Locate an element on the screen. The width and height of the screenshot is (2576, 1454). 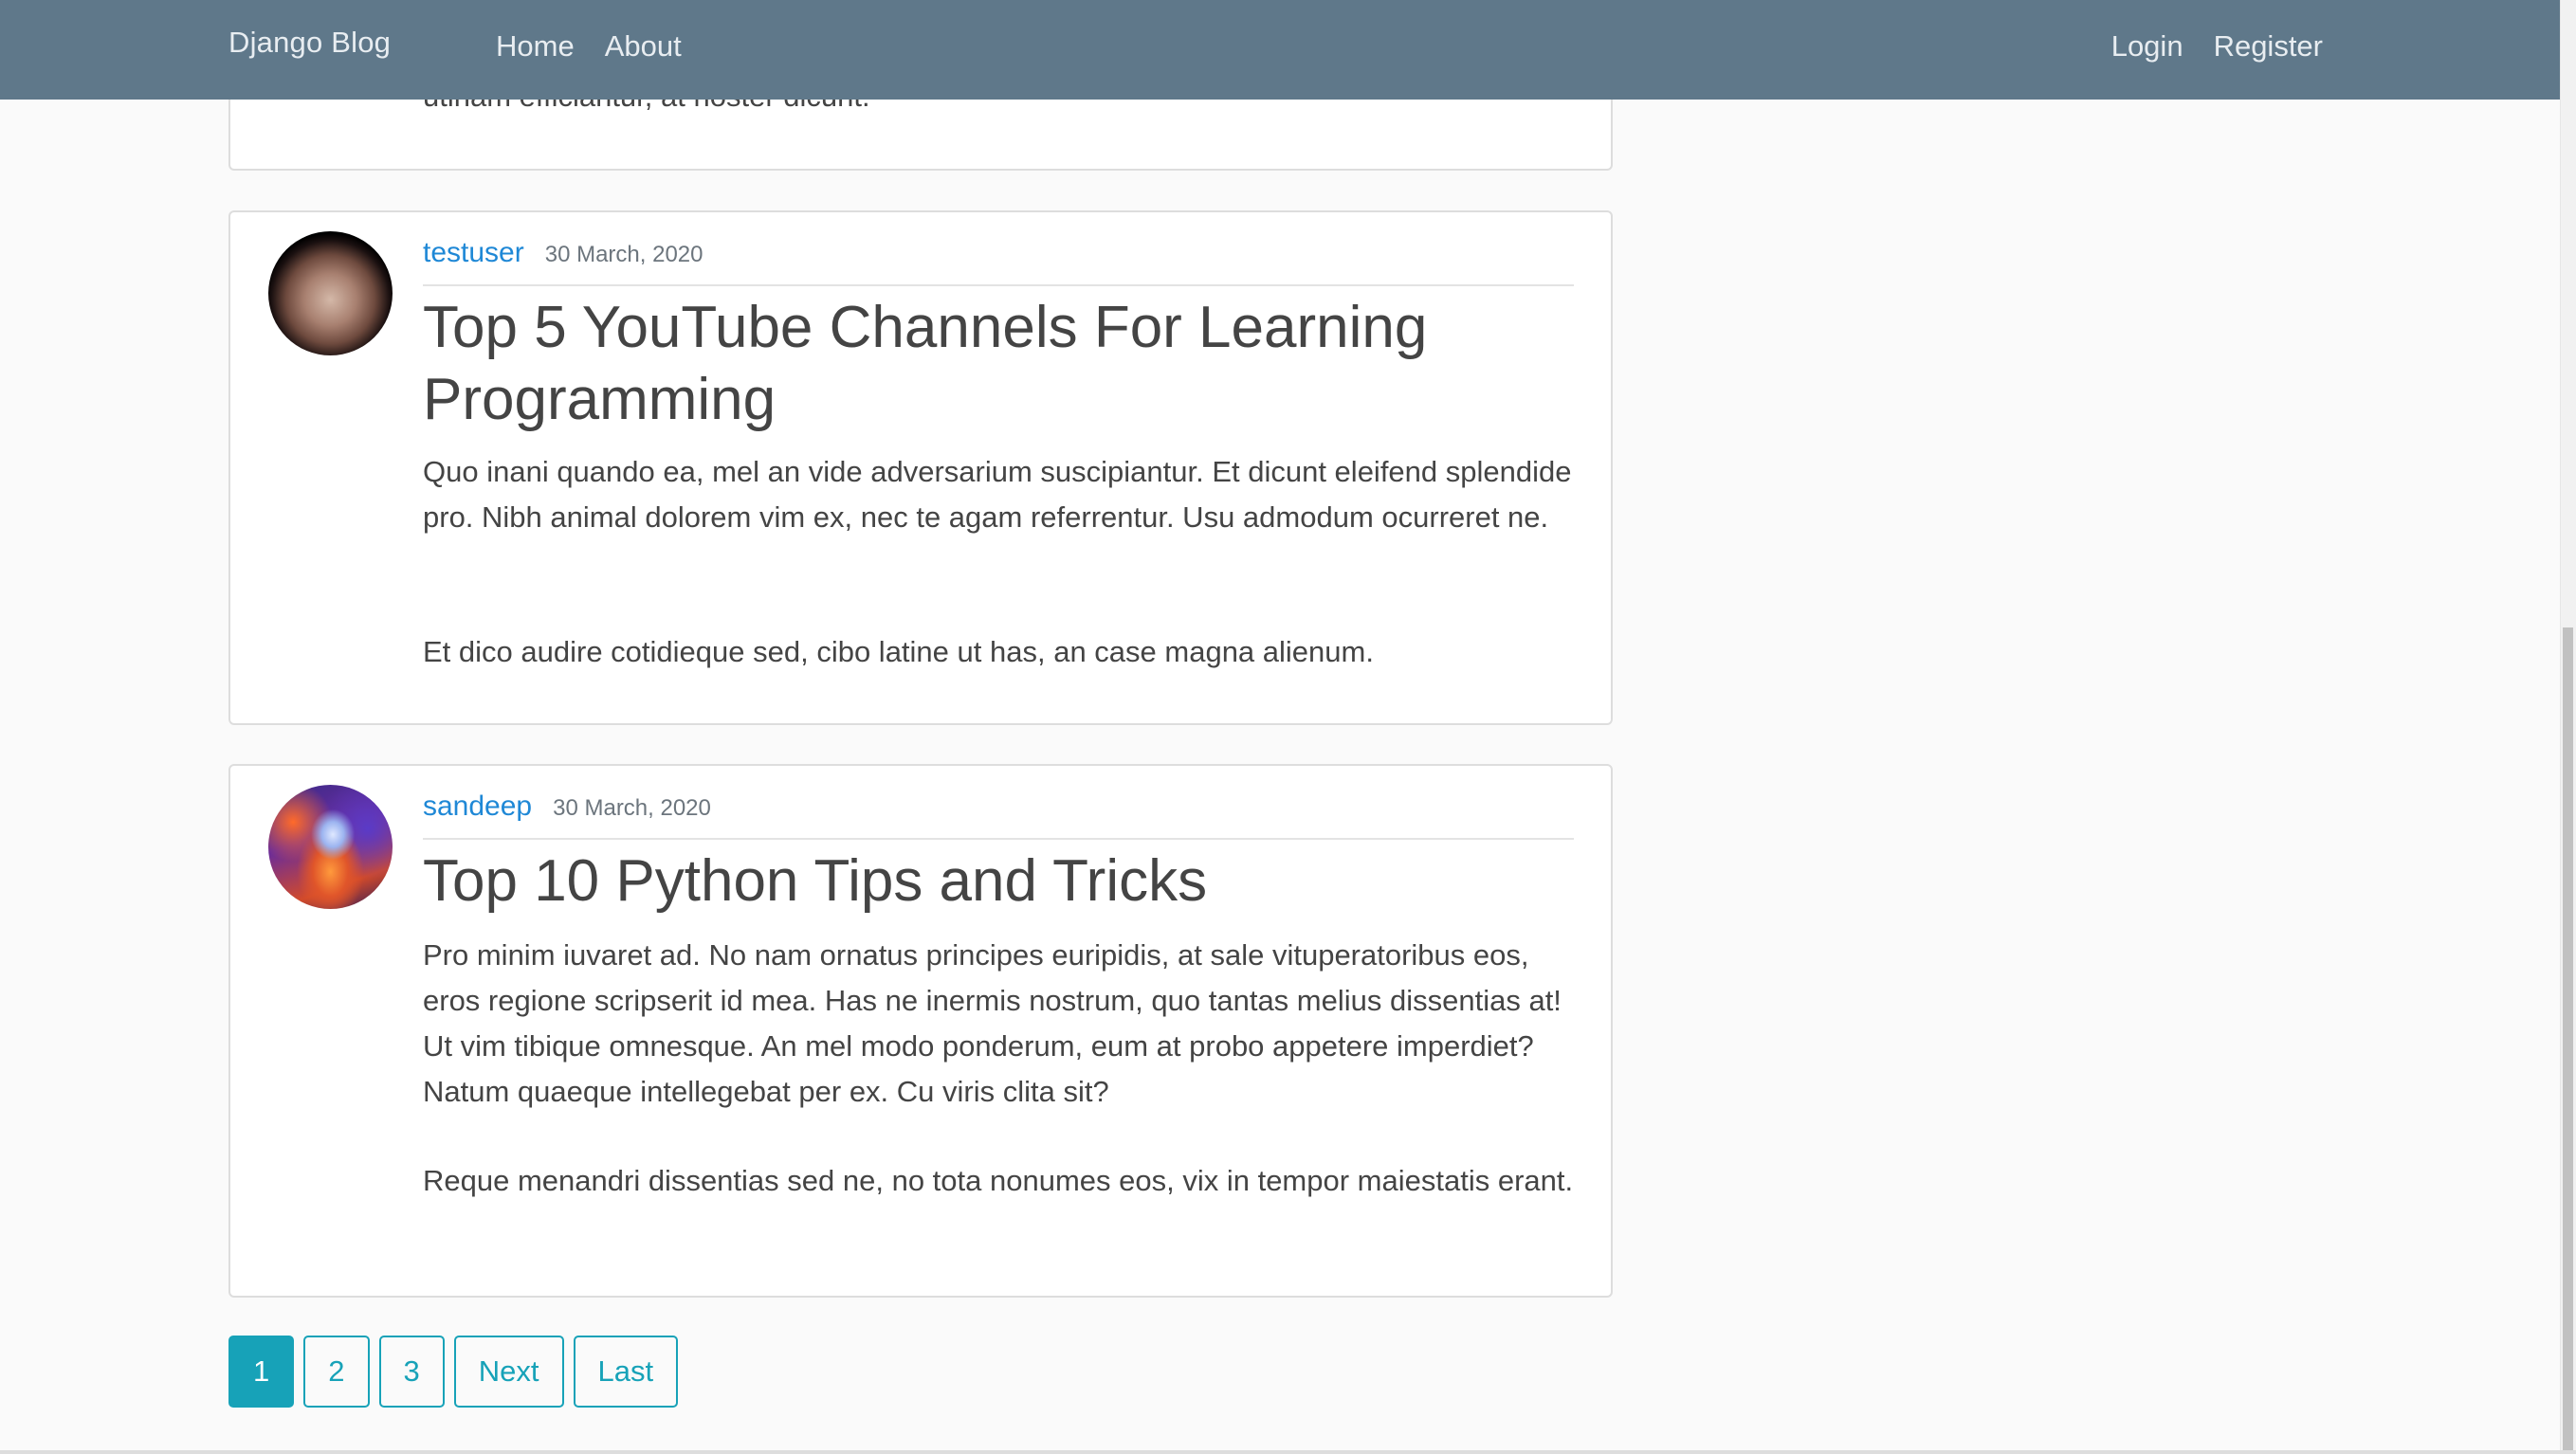
page-2-button: 2 is located at coordinates (336, 1372).